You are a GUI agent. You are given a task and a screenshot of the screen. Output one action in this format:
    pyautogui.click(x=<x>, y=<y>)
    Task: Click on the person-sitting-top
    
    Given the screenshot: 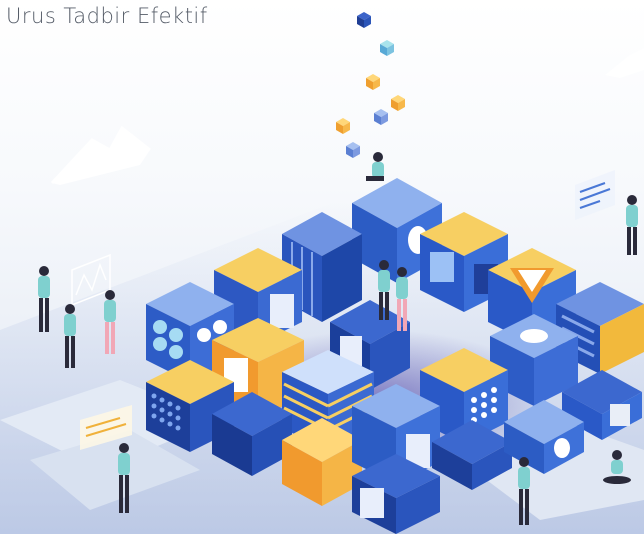 What is the action you would take?
    pyautogui.click(x=375, y=166)
    